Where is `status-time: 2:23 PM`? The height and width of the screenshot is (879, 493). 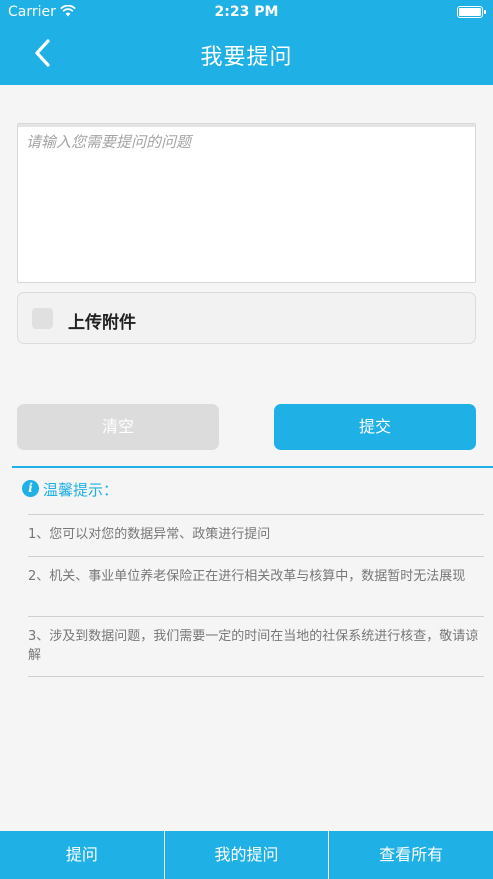
status-time: 2:23 PM is located at coordinates (246, 12).